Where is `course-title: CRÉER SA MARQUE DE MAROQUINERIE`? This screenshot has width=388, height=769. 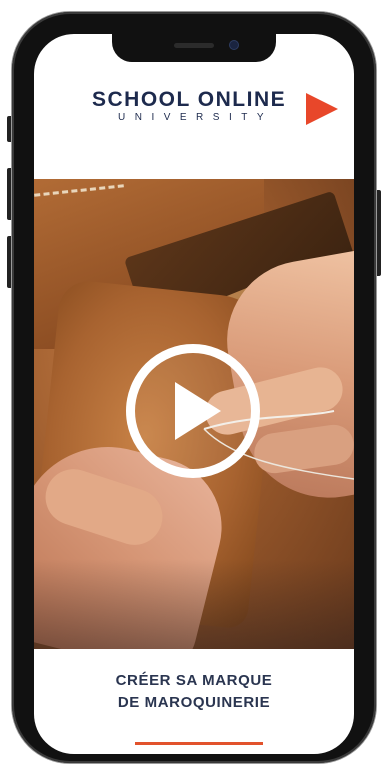 course-title: CRÉER SA MARQUE DE MAROQUINERIE is located at coordinates (194, 692).